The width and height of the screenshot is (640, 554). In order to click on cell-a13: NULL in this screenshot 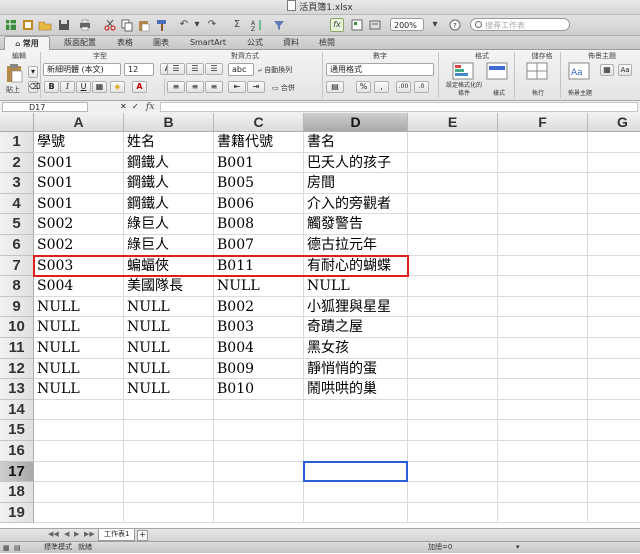, I will do `click(79, 389)`.